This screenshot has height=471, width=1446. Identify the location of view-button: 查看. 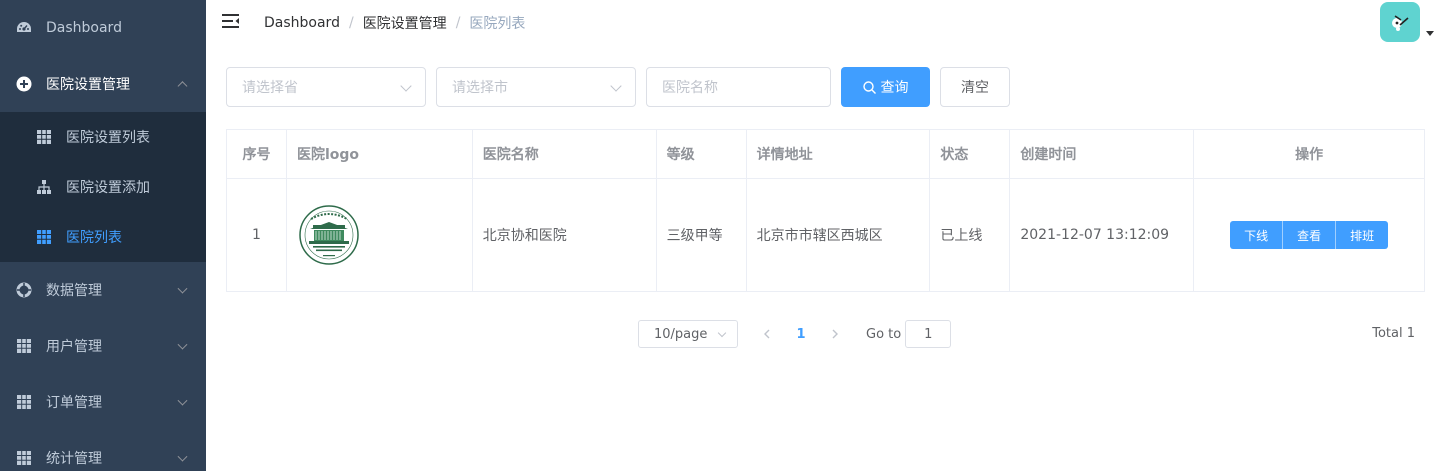
(1310, 235).